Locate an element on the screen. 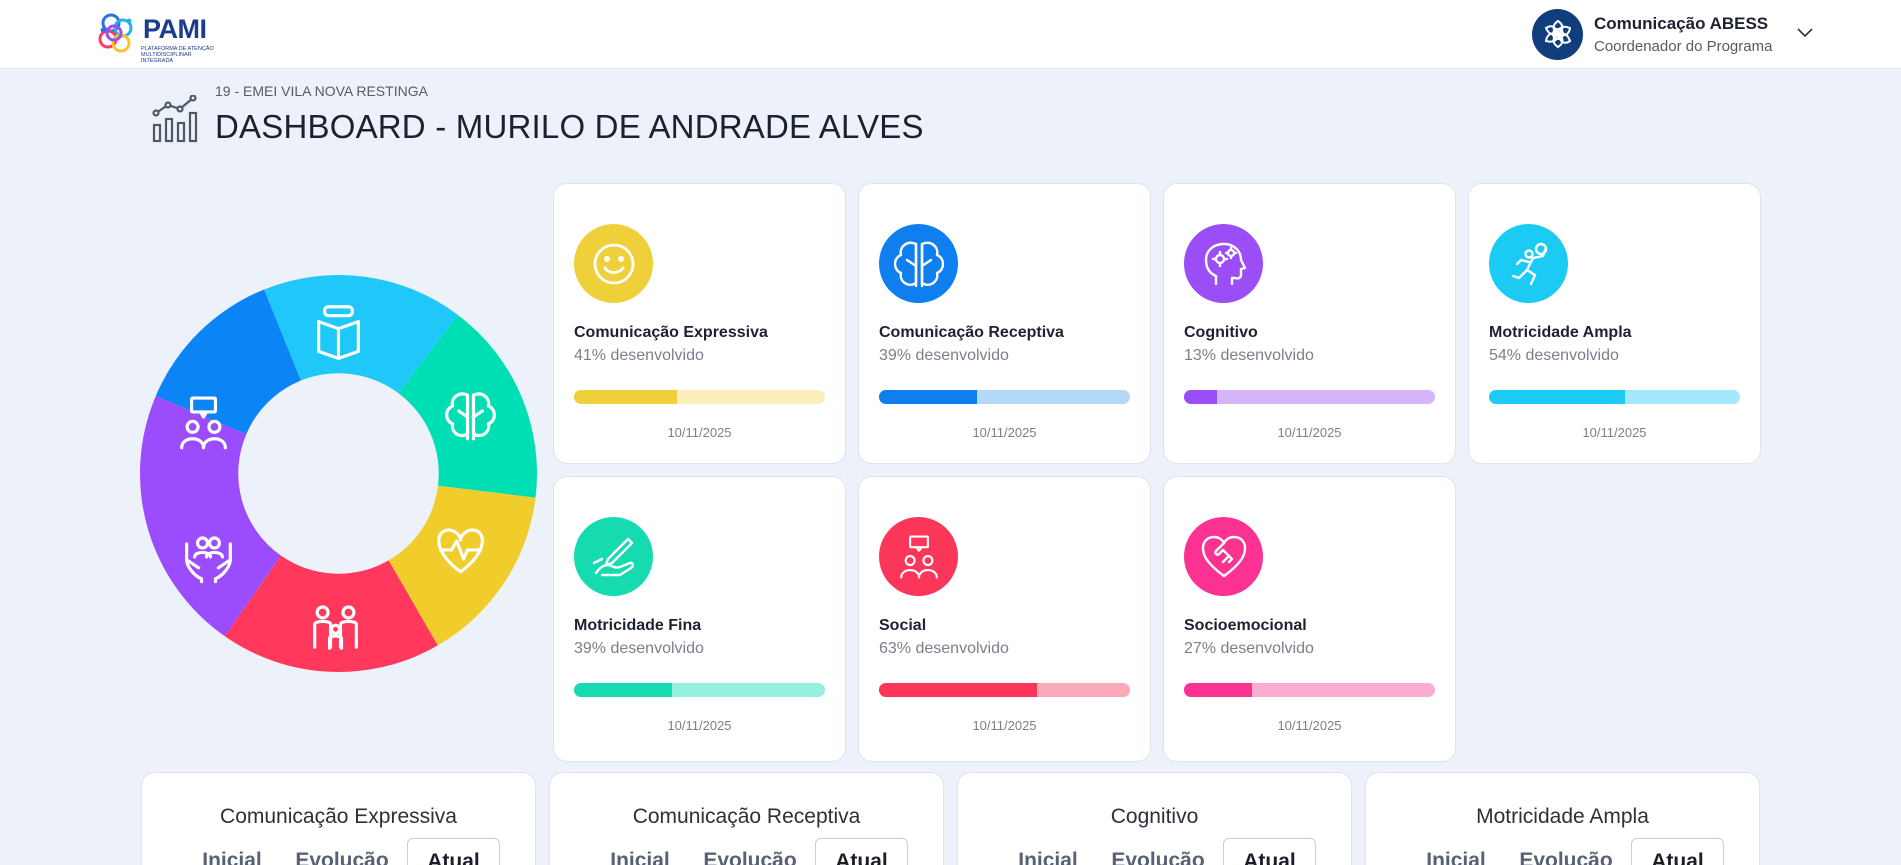  card-title: Comunicação Expressiva is located at coordinates (671, 332).